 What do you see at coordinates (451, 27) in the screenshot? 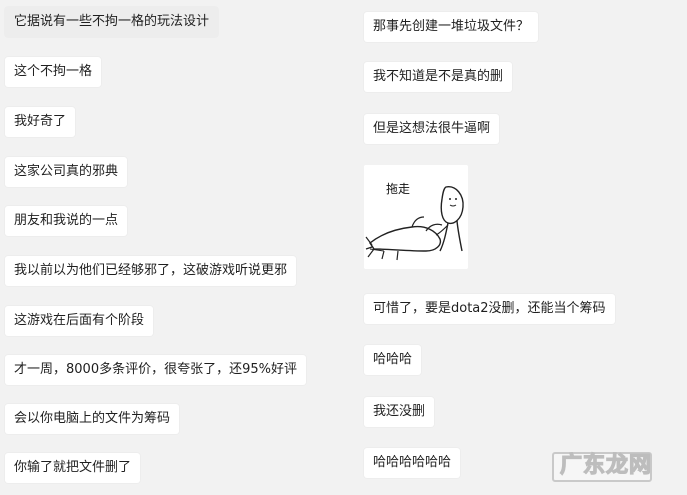
I see `message-bubble-right: 那事先创建一堆垃圾文件？` at bounding box center [451, 27].